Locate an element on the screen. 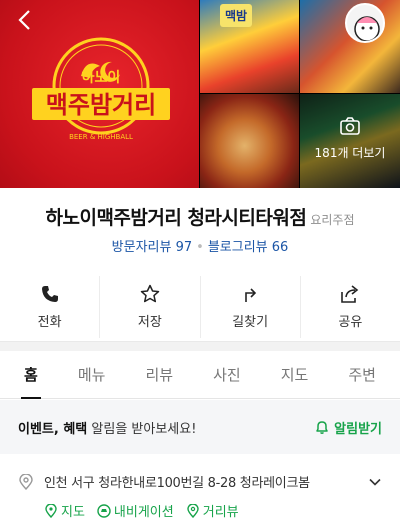 The height and width of the screenshot is (531, 400). tab-photos: 사진 is located at coordinates (227, 375).